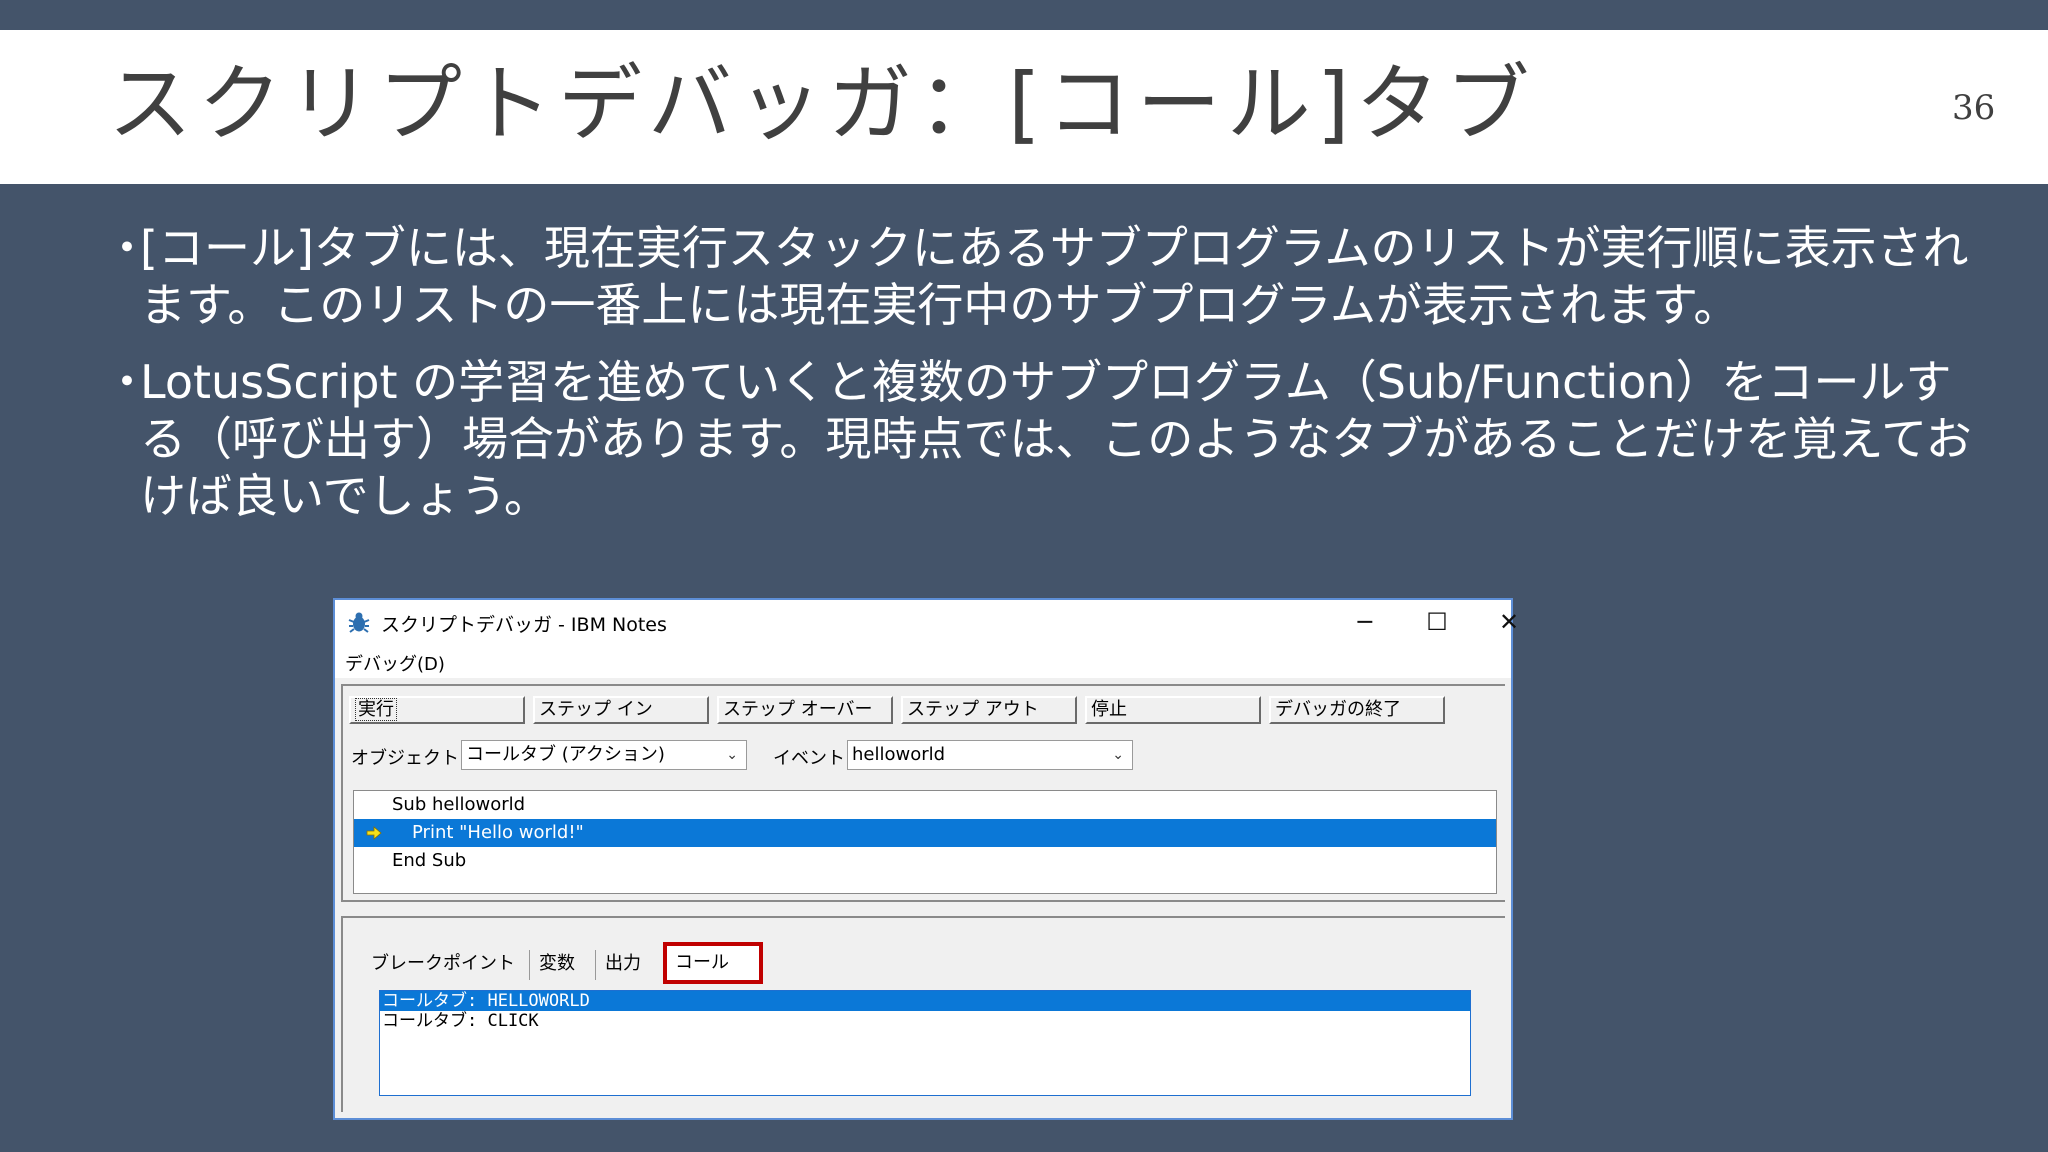 This screenshot has width=2048, height=1152. Describe the element at coordinates (1509, 622) in the screenshot. I see `close-button: ✕` at that location.